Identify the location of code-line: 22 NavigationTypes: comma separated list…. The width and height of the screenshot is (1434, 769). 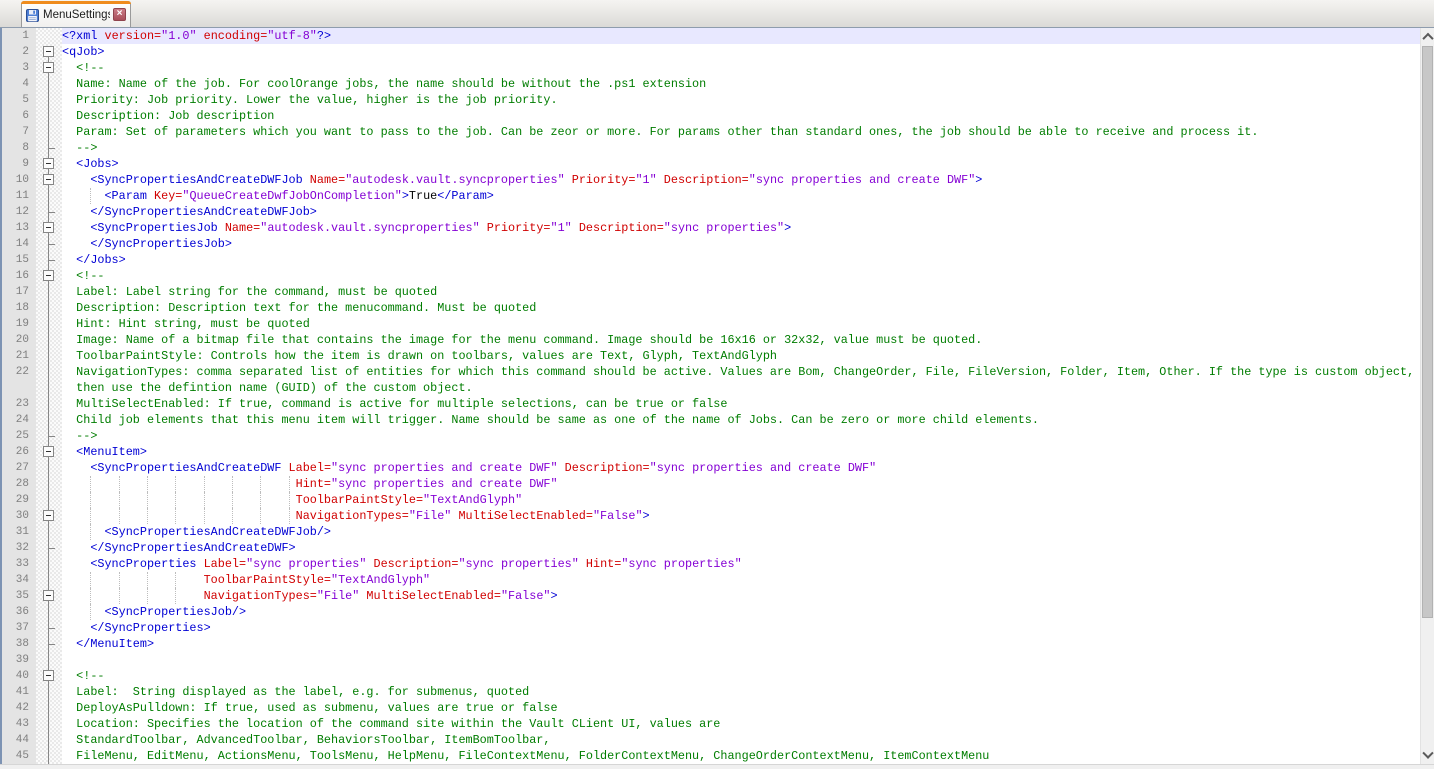
(711, 372).